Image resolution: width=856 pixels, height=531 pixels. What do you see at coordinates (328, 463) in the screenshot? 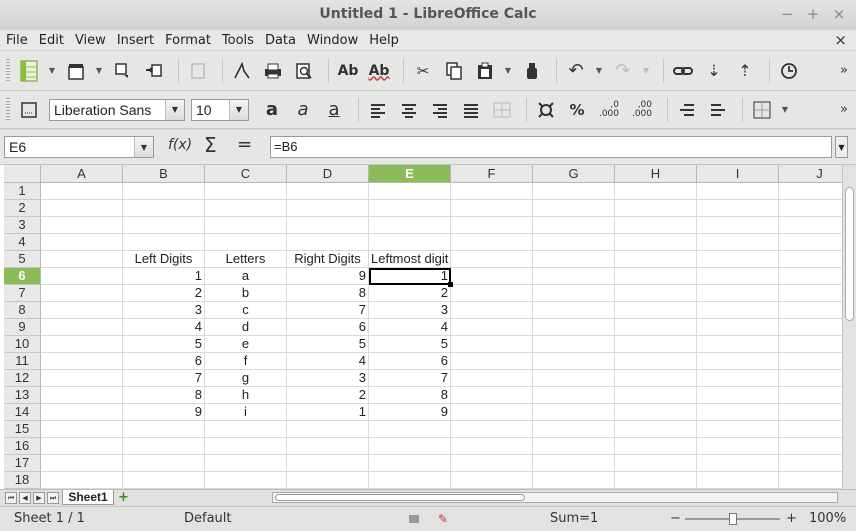
I see `cell-d17` at bounding box center [328, 463].